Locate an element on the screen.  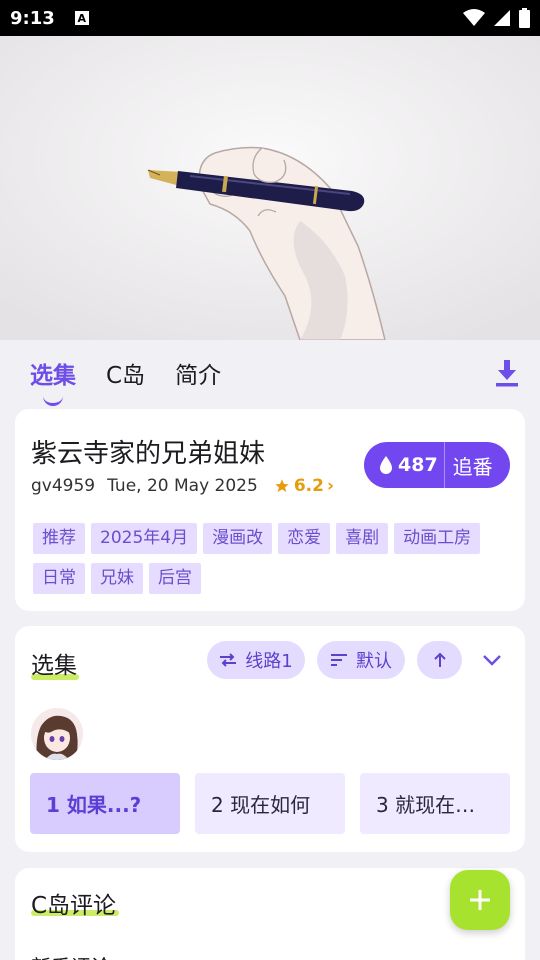
episode-button-1: 1 如果...? is located at coordinates (105, 803).